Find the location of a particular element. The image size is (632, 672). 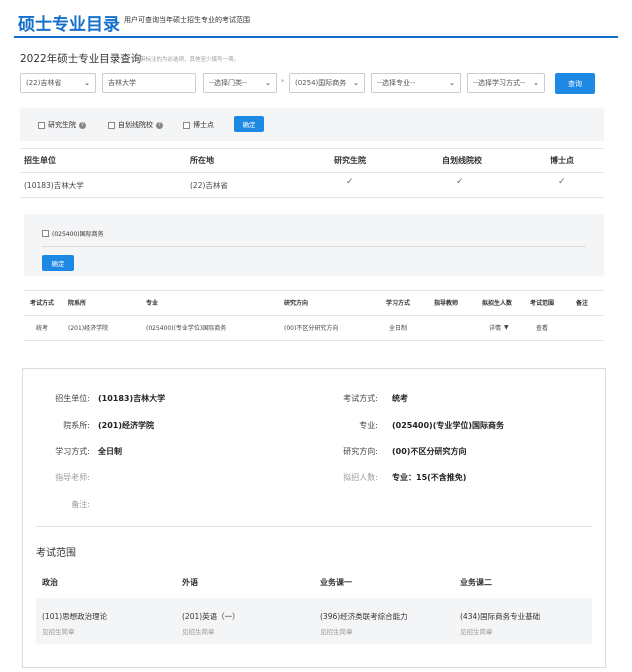

self-line-label: 自划线院校 is located at coordinates (135, 125).